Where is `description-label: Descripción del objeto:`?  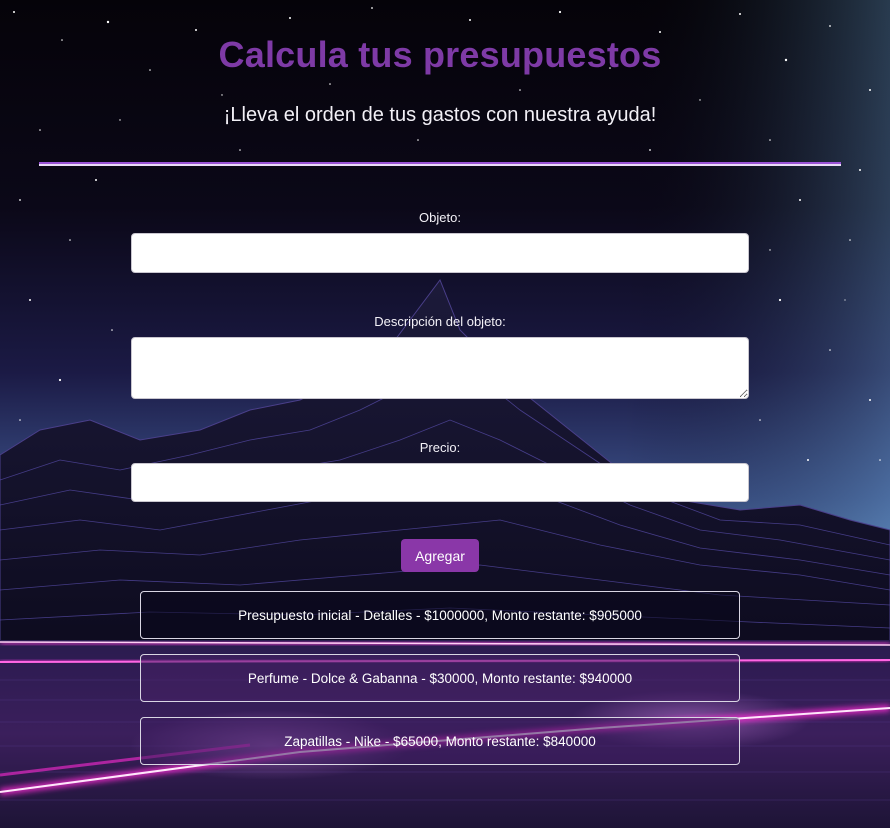
description-label: Descripción del objeto: is located at coordinates (440, 321).